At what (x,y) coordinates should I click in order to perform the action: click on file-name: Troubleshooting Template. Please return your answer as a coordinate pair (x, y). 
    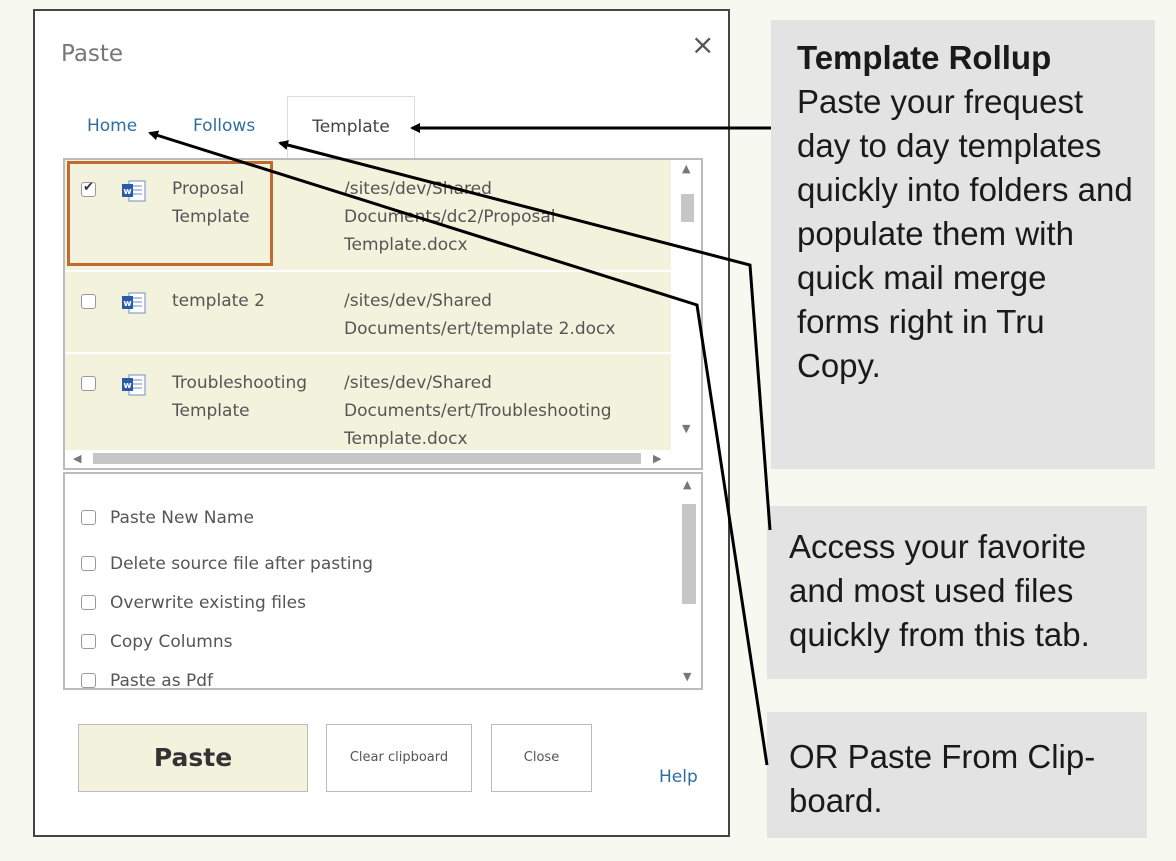
    Looking at the image, I should click on (240, 397).